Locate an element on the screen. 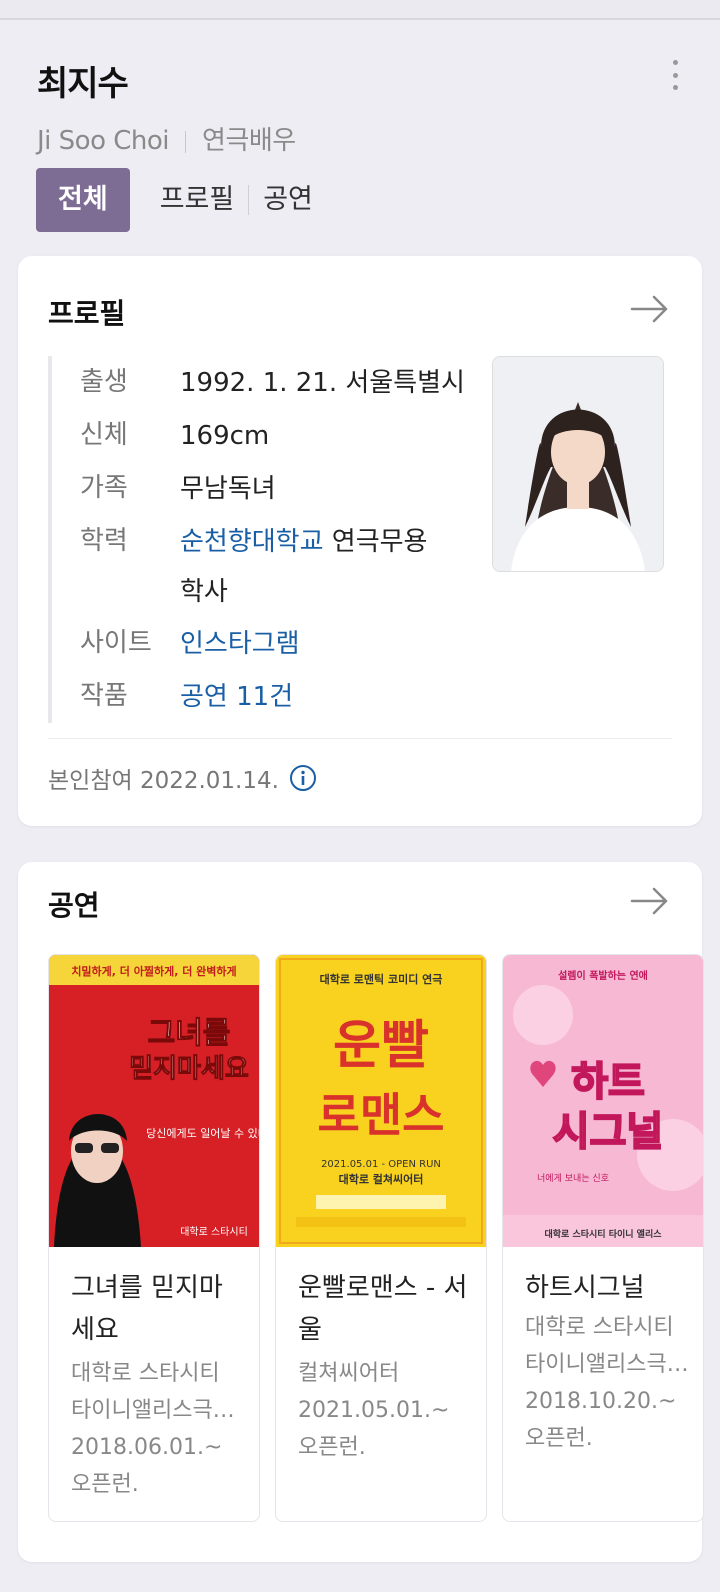 Image resolution: width=720 pixels, height=1592 pixels. poster-top-text: 대학로 로맨틱 코미디 연극 is located at coordinates (381, 979).